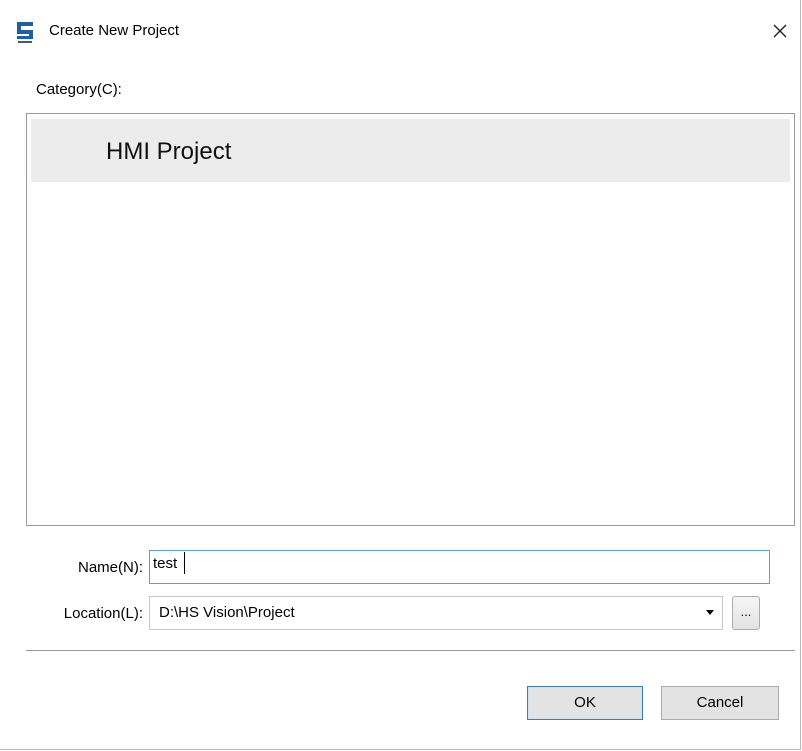  Describe the element at coordinates (227, 612) in the screenshot. I see `location-value: D:\HS Vision\Project` at that location.